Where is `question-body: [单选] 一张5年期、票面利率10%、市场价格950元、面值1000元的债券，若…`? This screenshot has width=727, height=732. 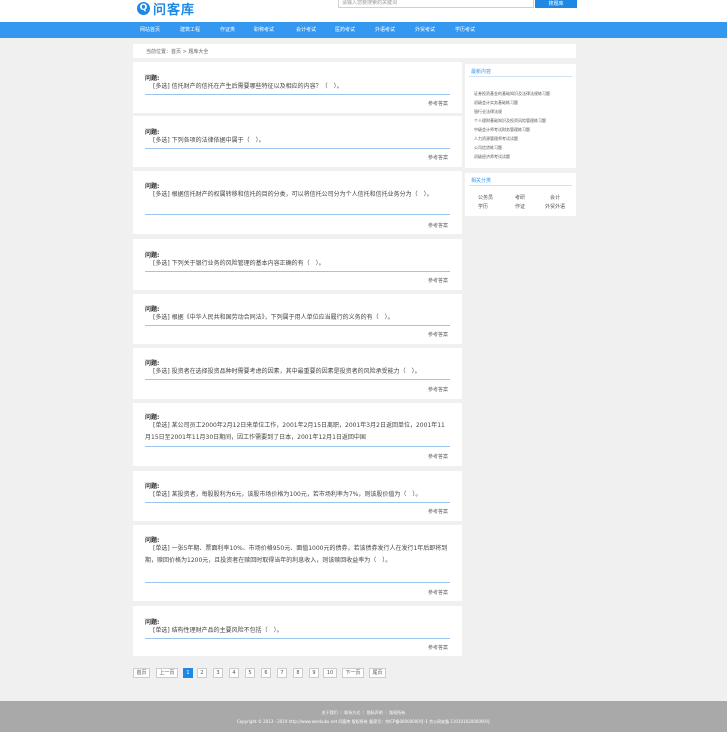 question-body: [单选] 一张5年期、票面利率10%、市场价格950元、面值1000元的债券，若… is located at coordinates (297, 555).